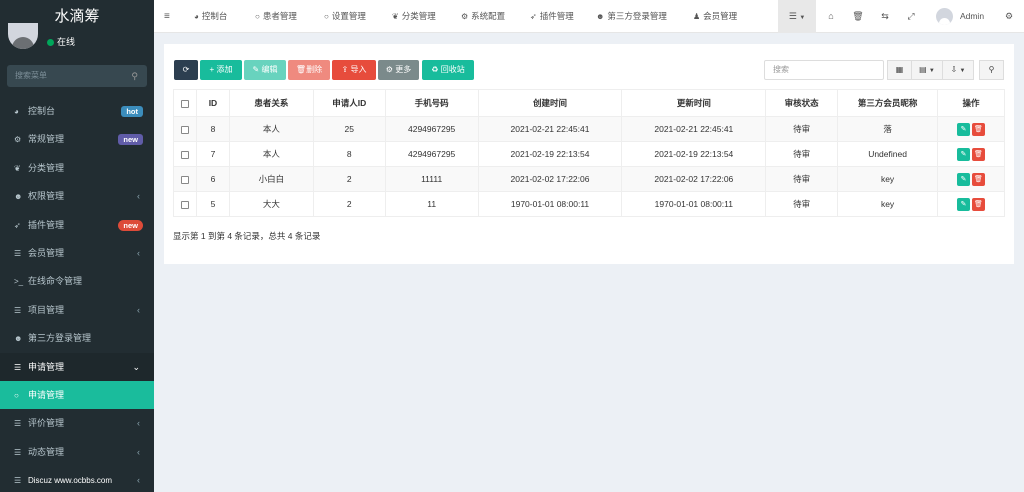  What do you see at coordinates (694, 154) in the screenshot?
I see `cell-updated: 2021-02-19 22:13:54` at bounding box center [694, 154].